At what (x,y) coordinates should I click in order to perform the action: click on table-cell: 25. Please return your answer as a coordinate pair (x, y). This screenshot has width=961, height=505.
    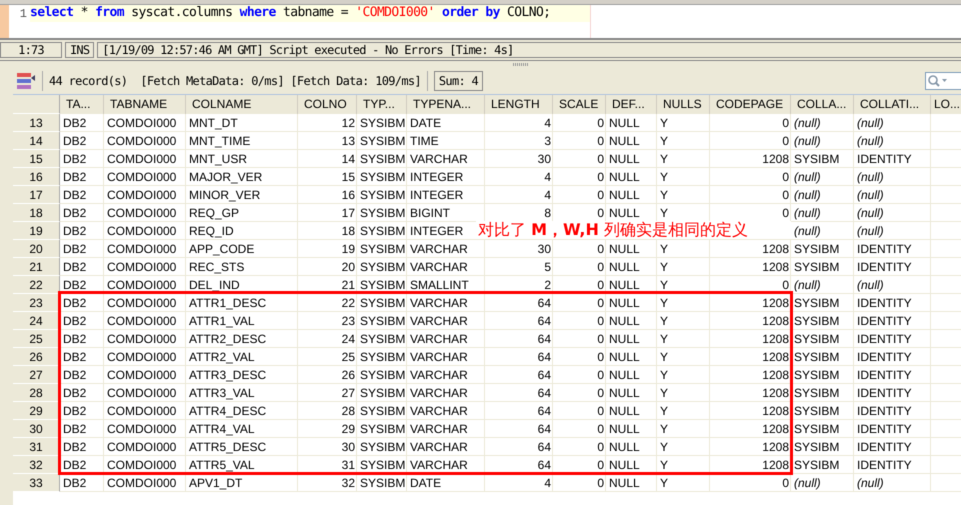
    Looking at the image, I should click on (327, 357).